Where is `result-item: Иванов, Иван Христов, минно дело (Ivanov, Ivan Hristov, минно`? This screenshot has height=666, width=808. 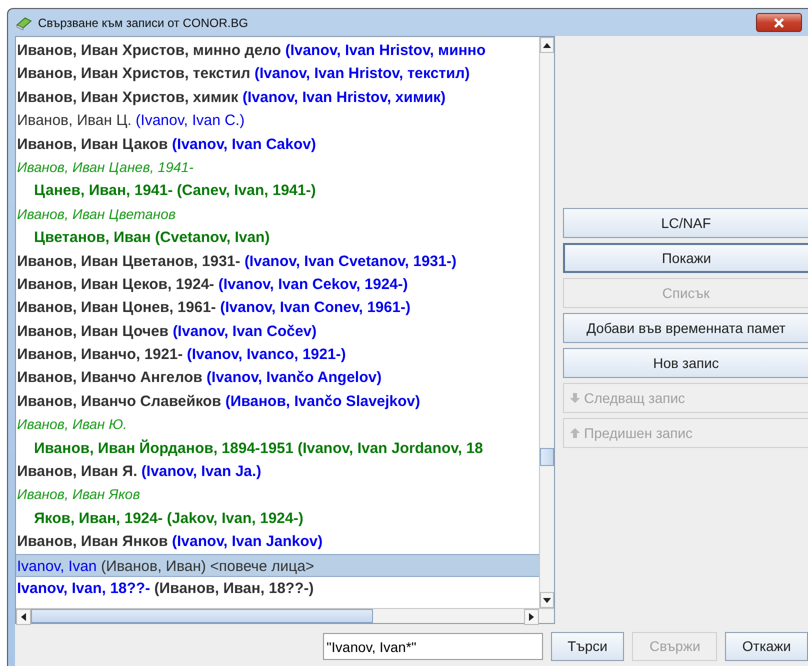 result-item: Иванов, Иван Христов, минно дело (Ivanov, Ivan Hristov, минно is located at coordinates (277, 50).